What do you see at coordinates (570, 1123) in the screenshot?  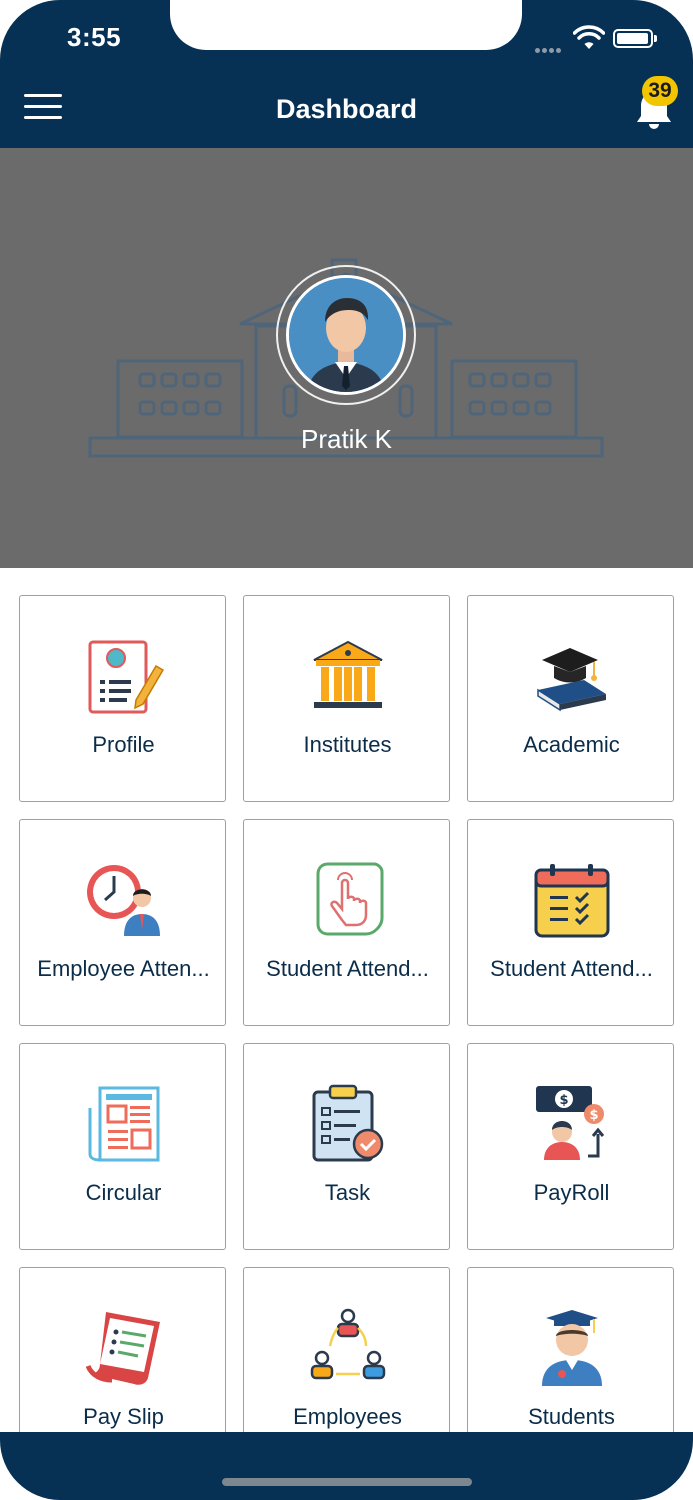 I see `payroll-icon: $ $` at bounding box center [570, 1123].